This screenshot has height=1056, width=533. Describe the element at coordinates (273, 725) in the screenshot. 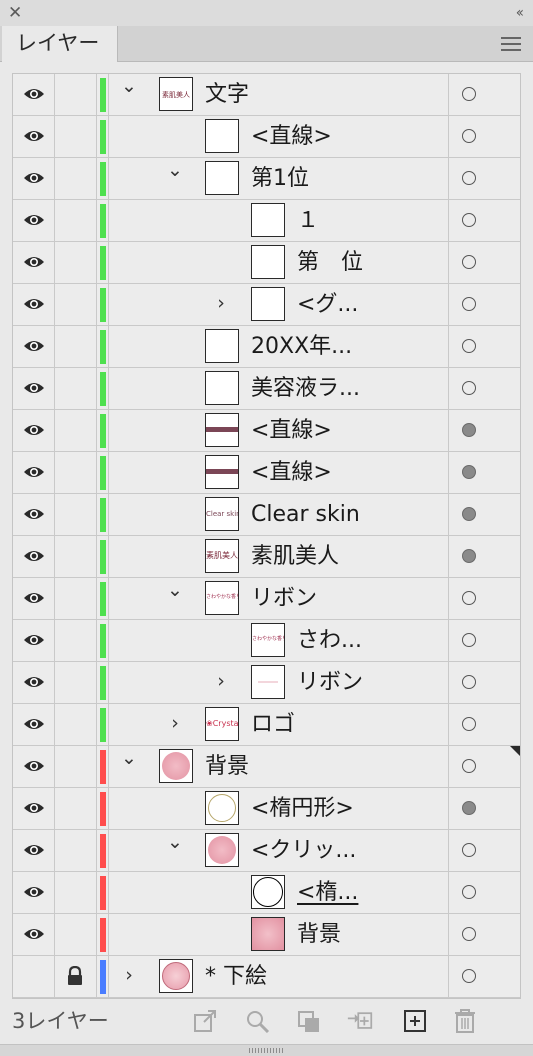

I see `layer-name: ロゴ` at that location.